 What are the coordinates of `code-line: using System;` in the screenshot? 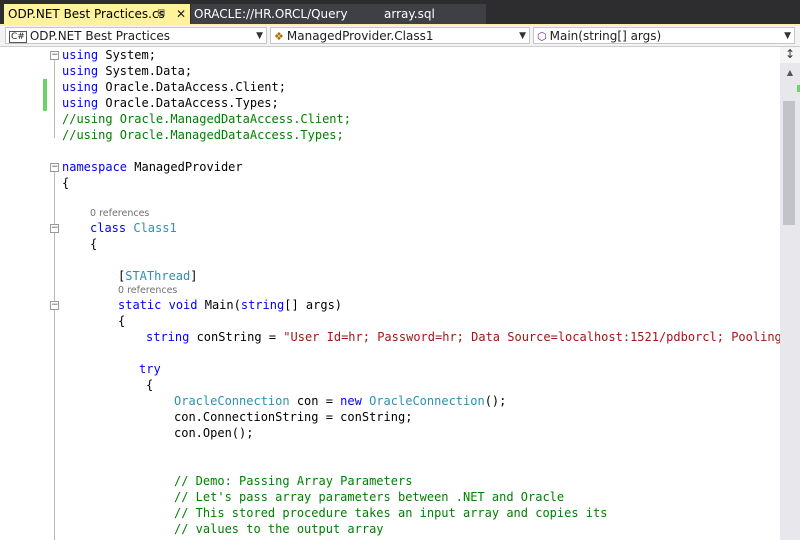 It's located at (109, 55).